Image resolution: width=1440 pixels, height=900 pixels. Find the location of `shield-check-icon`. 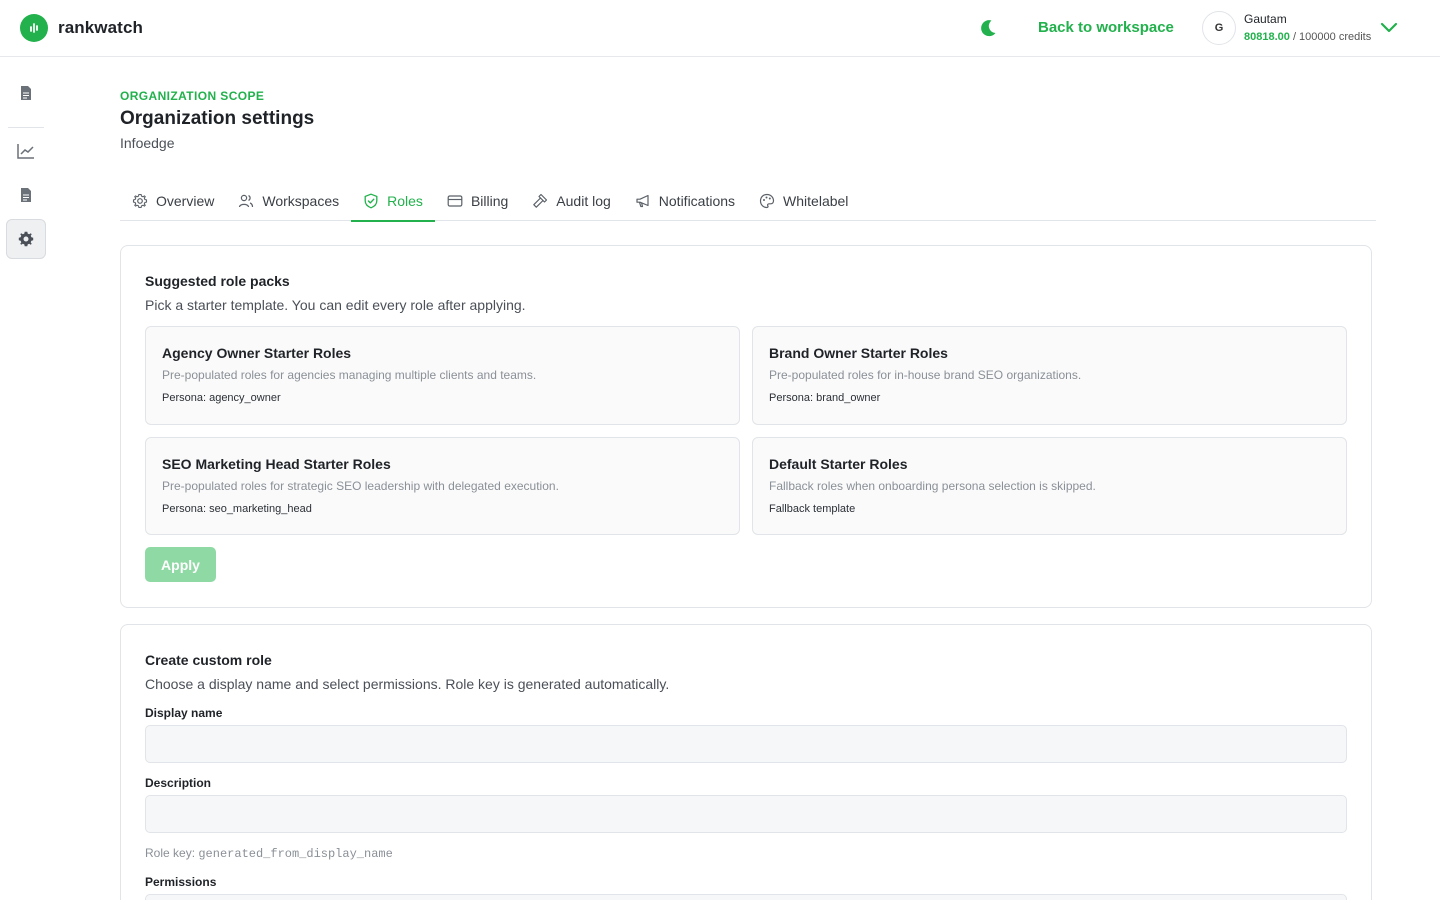

shield-check-icon is located at coordinates (371, 200).